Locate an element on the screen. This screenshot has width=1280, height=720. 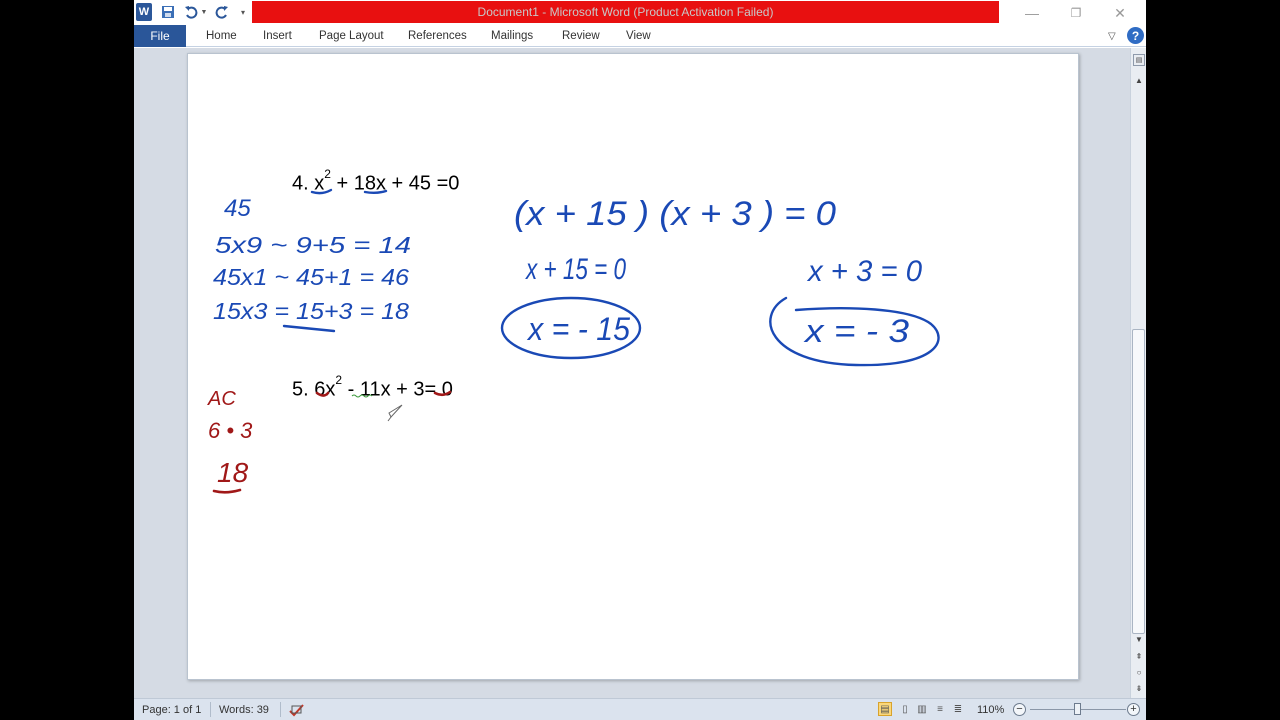
ink-ac-product: 6 • 3 is located at coordinates (230, 430).